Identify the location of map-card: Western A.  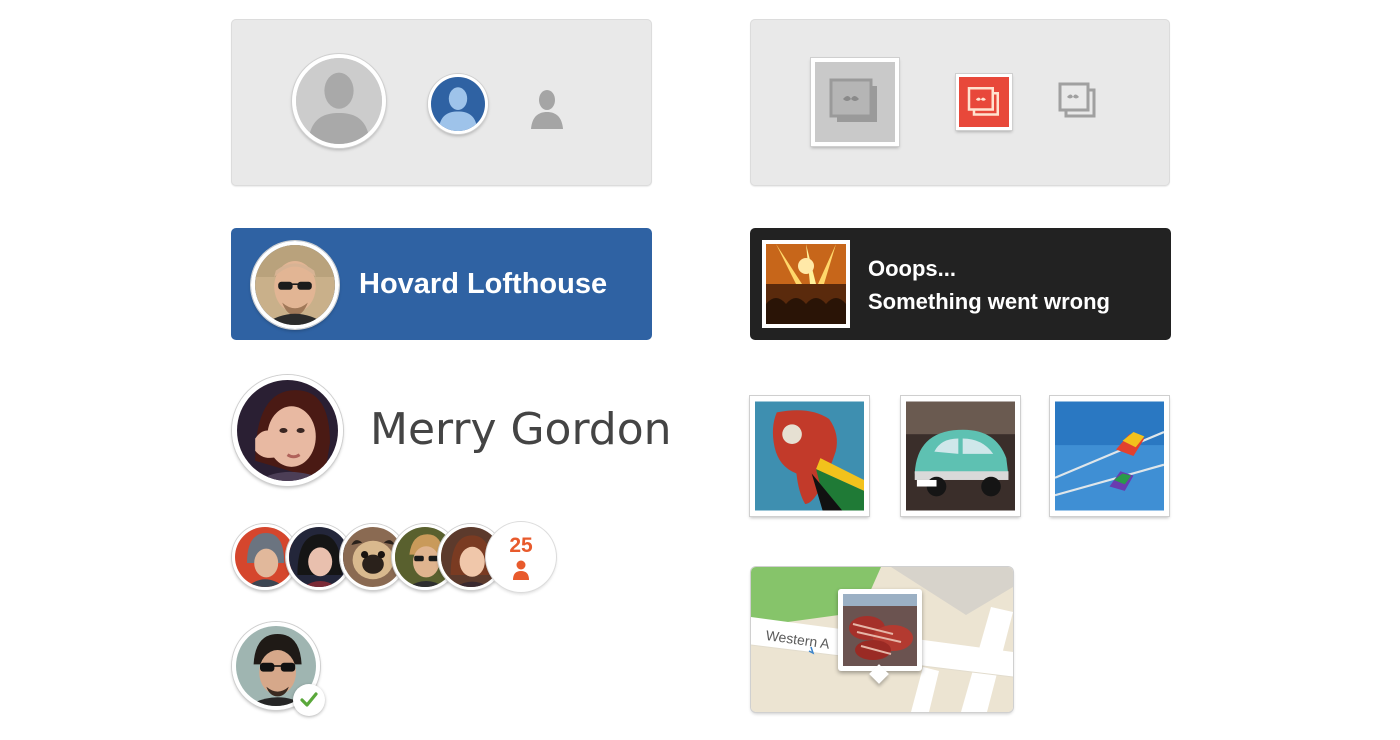
(882, 639).